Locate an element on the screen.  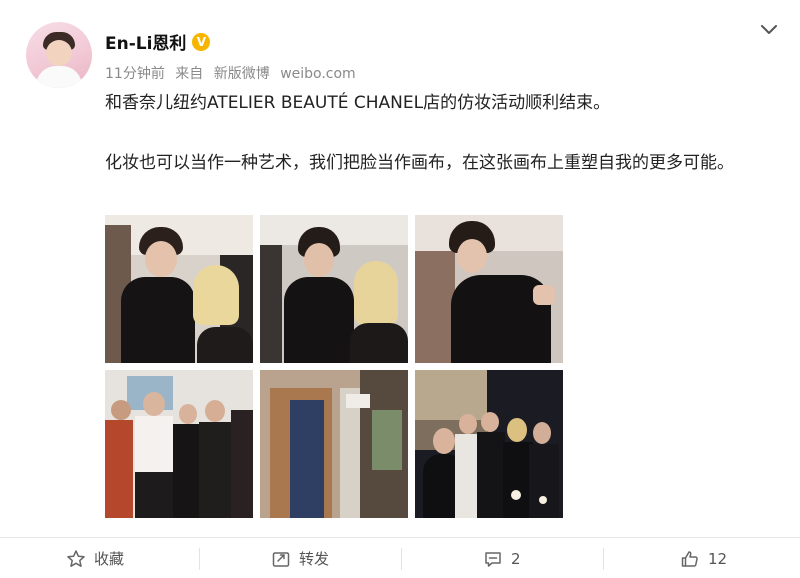
post-meta: 11分钟前 来自 新版微博 weibo.com is located at coordinates (230, 73).